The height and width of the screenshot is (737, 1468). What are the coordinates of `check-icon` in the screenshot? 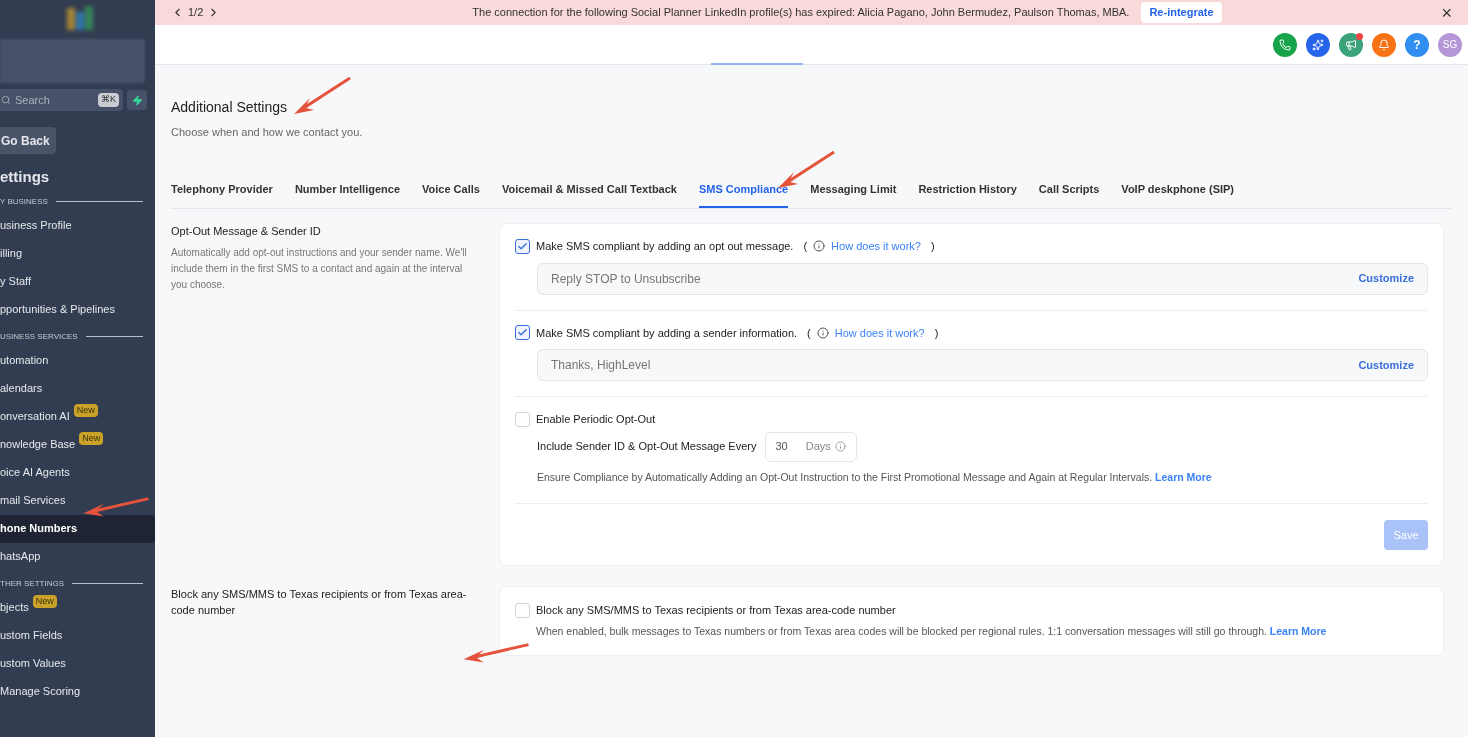 It's located at (522, 246).